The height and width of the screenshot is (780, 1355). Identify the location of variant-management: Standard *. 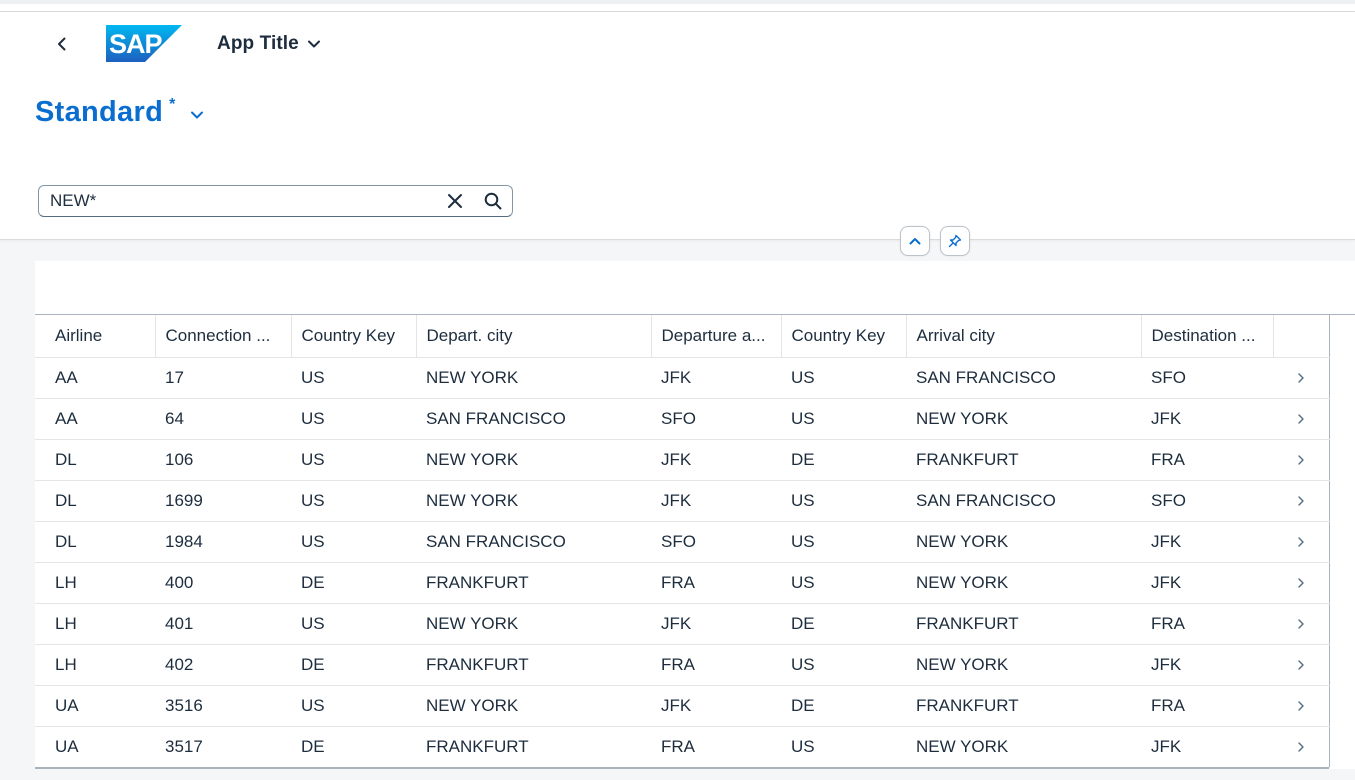
(120, 112).